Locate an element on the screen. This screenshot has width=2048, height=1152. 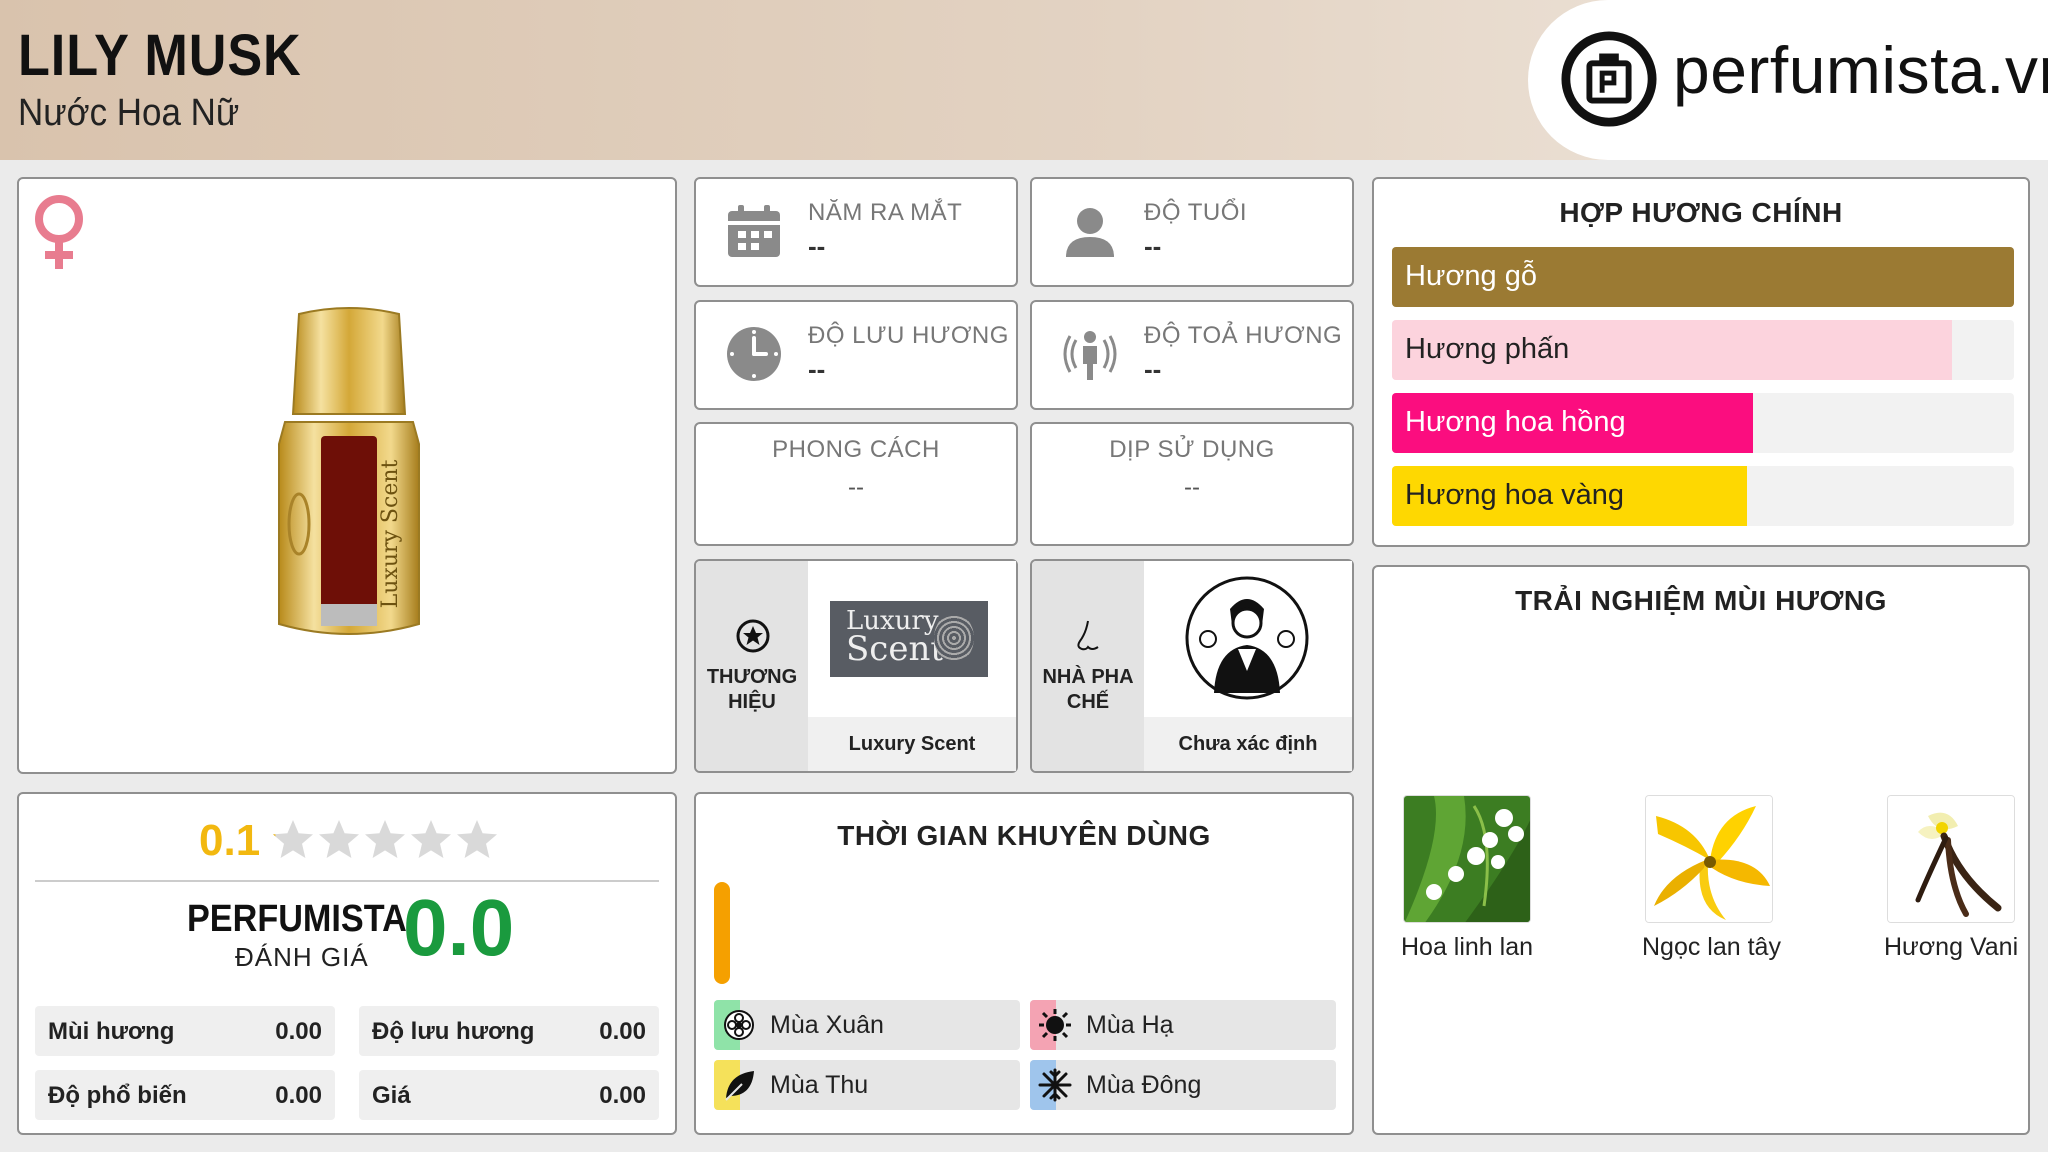
bottle-label: Luxury Scent is located at coordinates (390, 533).